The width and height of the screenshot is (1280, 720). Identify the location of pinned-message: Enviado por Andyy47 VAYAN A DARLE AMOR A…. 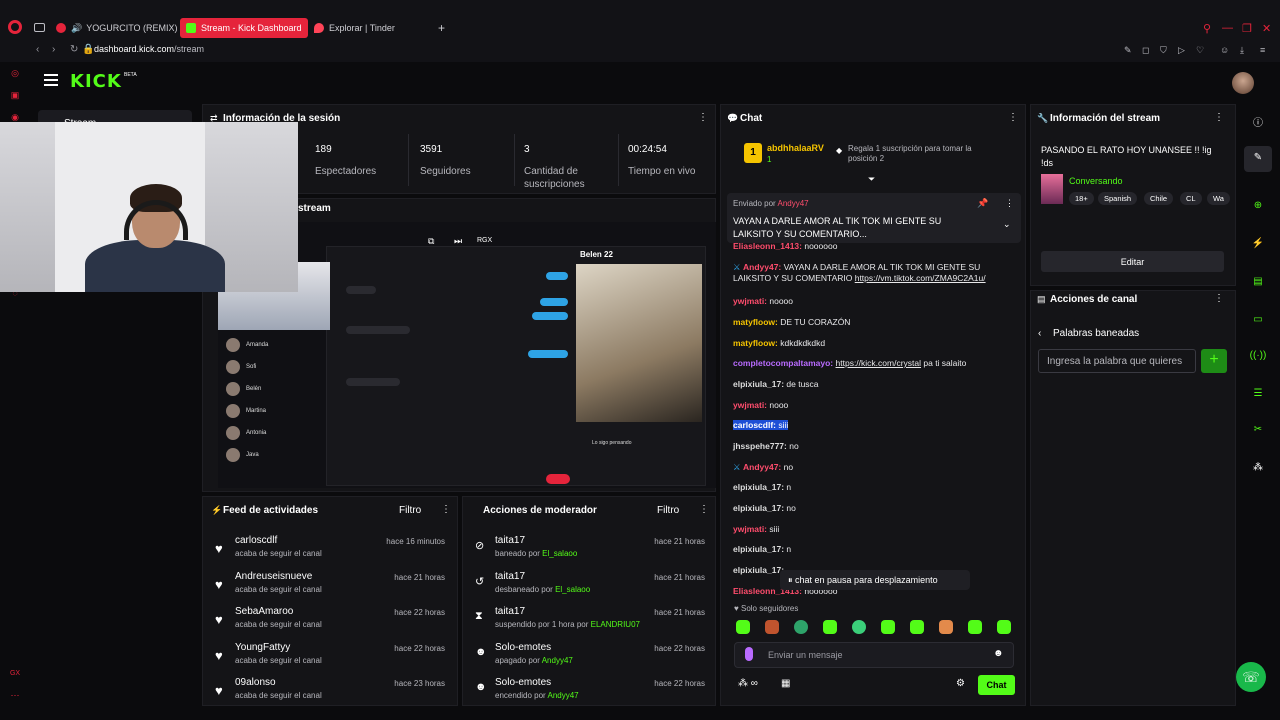
(874, 218).